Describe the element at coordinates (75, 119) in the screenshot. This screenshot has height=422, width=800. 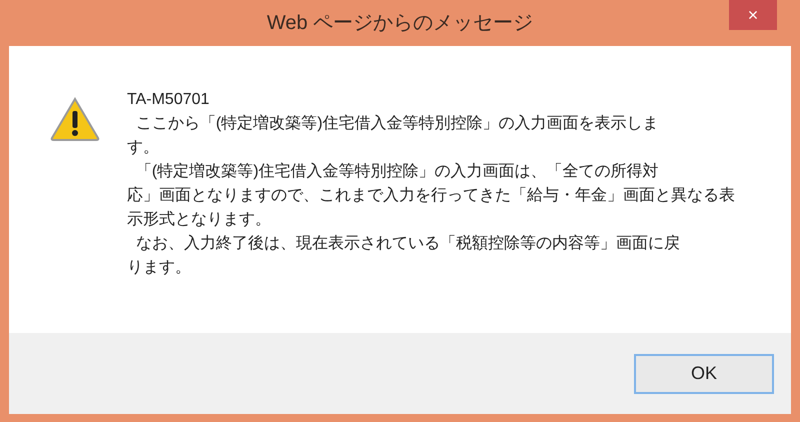
I see `warning-icon` at that location.